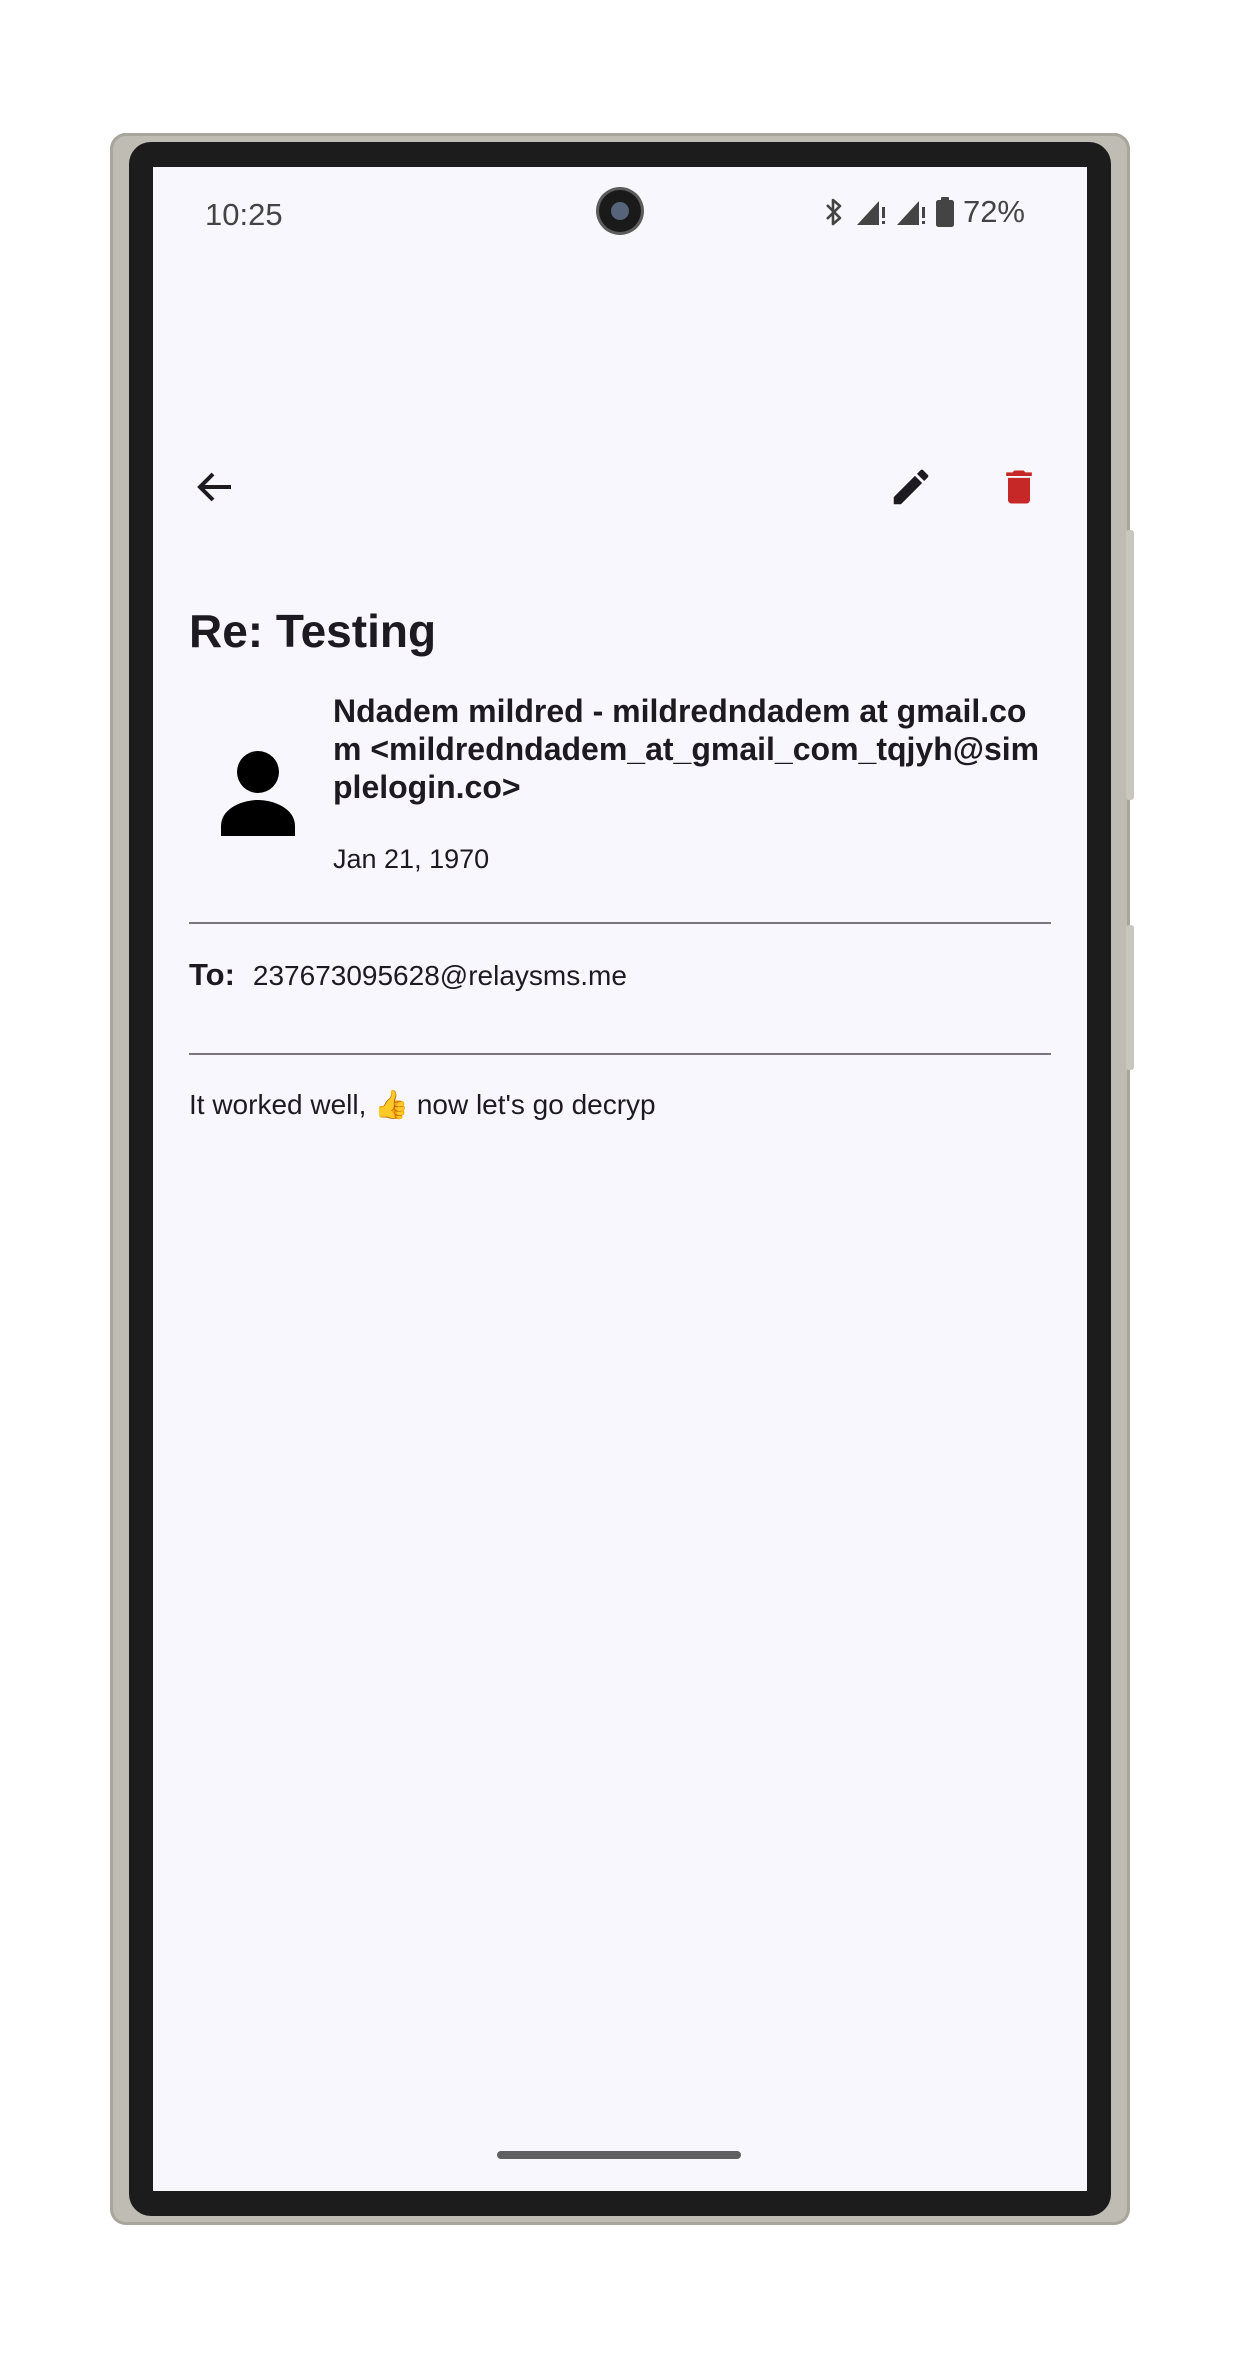  I want to click on back-button, so click(215, 489).